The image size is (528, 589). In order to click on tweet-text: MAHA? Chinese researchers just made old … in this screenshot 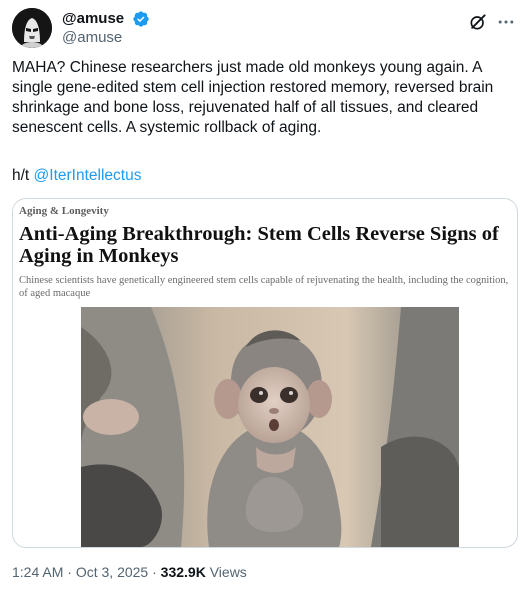, I will do `click(255, 97)`.